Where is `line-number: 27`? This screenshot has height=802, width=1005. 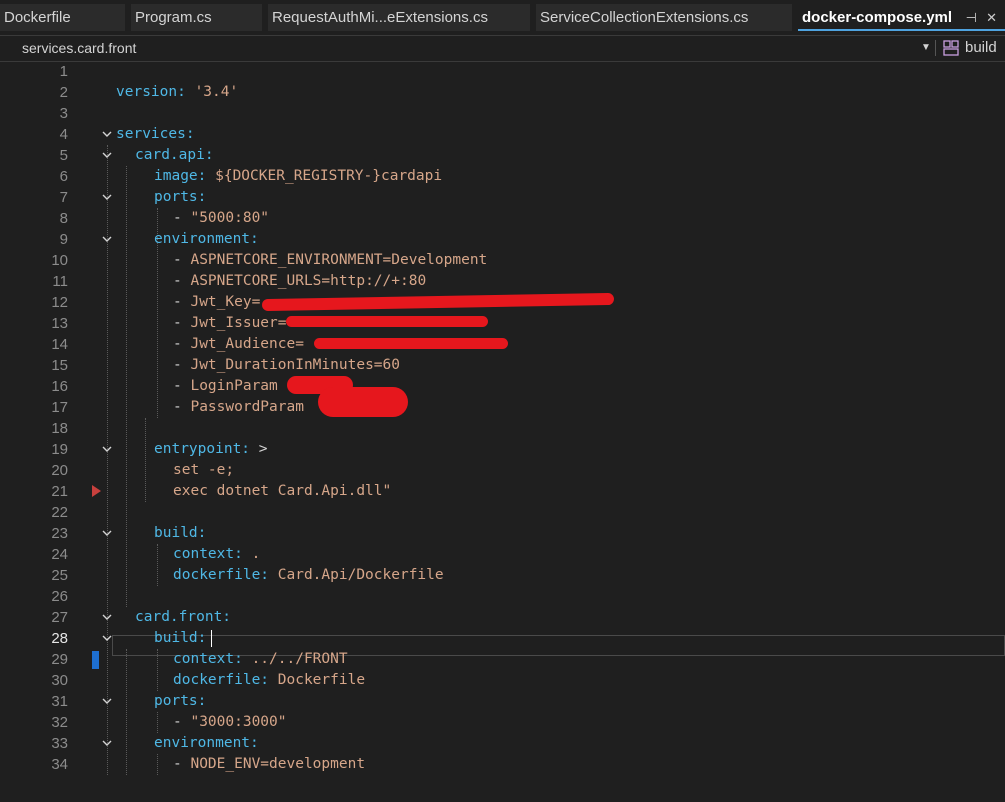 line-number: 27 is located at coordinates (59, 617).